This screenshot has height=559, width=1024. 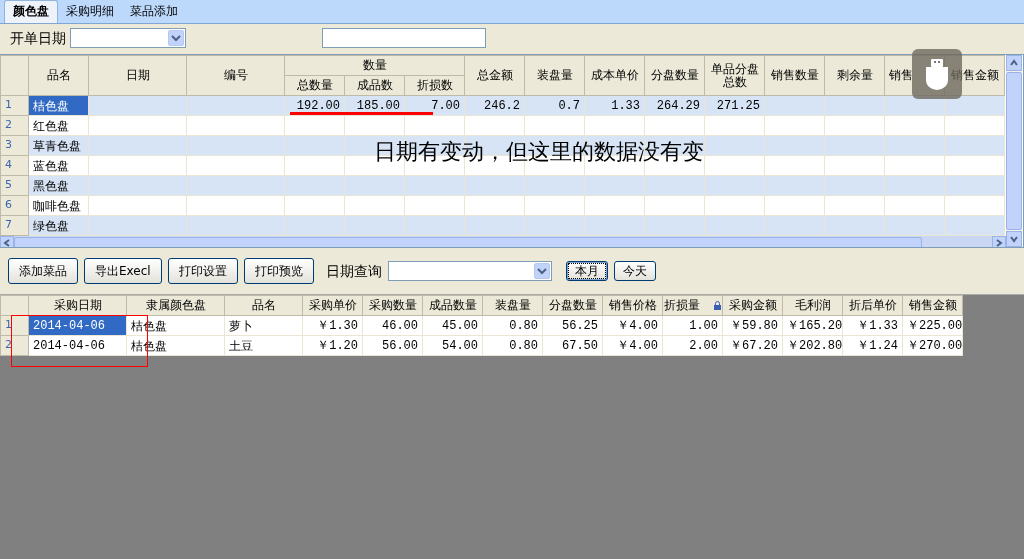 What do you see at coordinates (235, 75) in the screenshot?
I see `column-header: 编号` at bounding box center [235, 75].